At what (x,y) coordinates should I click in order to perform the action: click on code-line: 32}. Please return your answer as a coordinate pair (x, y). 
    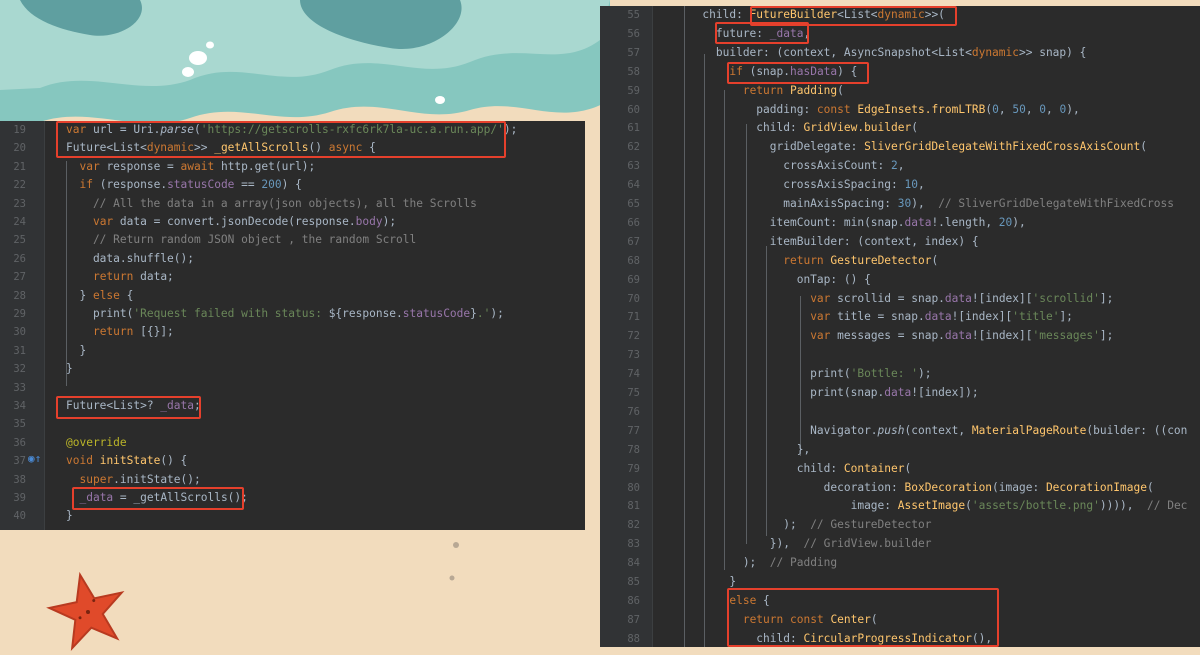
    Looking at the image, I should click on (292, 369).